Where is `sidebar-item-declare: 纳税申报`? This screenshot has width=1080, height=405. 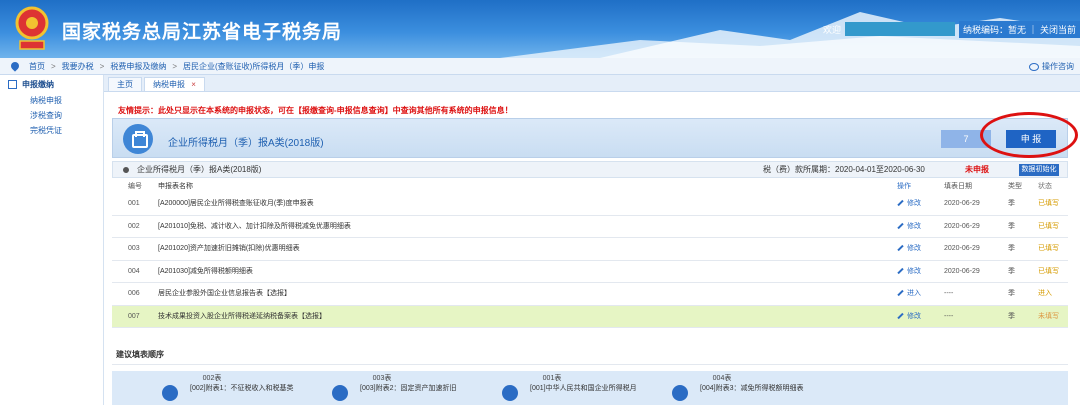
sidebar-item-declare: 纳税申报 is located at coordinates (51, 100).